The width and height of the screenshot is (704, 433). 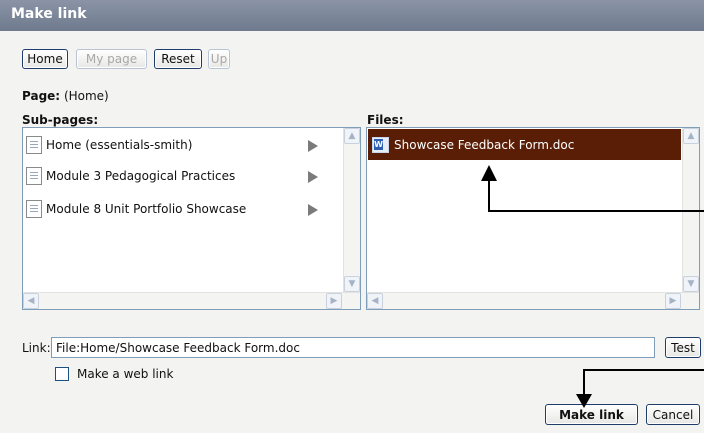 I want to click on make-link-callout-arrow, so click(x=640, y=388).